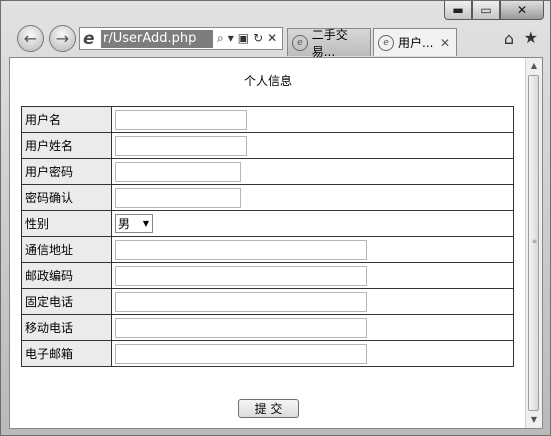 Image resolution: width=551 pixels, height=436 pixels. I want to click on favorites-star-icon: ★, so click(531, 37).